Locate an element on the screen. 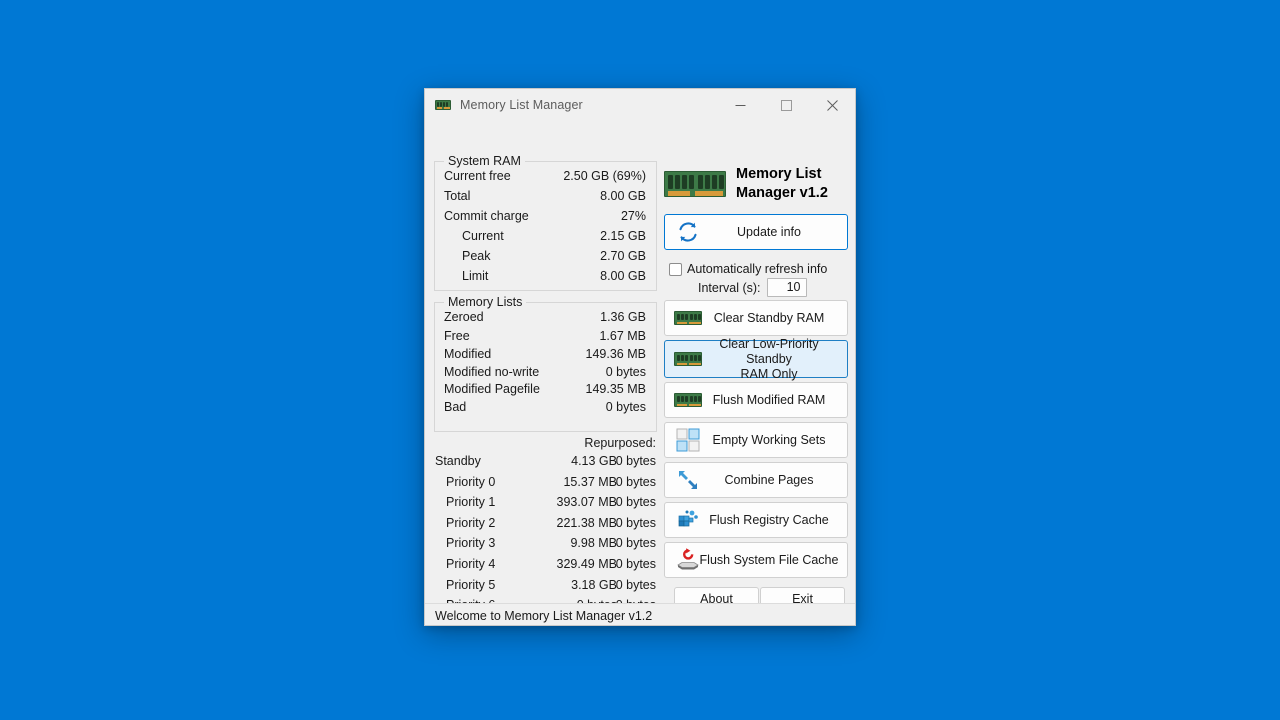  interval-row: Interval (s): 10 is located at coordinates (752, 287).